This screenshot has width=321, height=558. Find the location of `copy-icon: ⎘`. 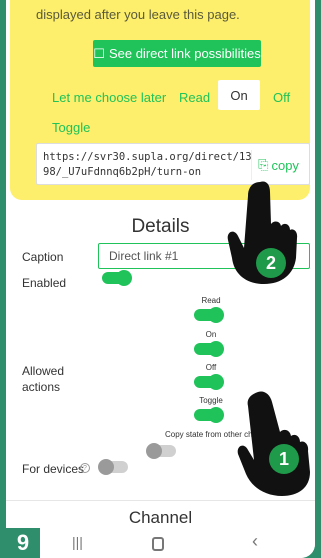

copy-icon: ⎘ is located at coordinates (263, 164).